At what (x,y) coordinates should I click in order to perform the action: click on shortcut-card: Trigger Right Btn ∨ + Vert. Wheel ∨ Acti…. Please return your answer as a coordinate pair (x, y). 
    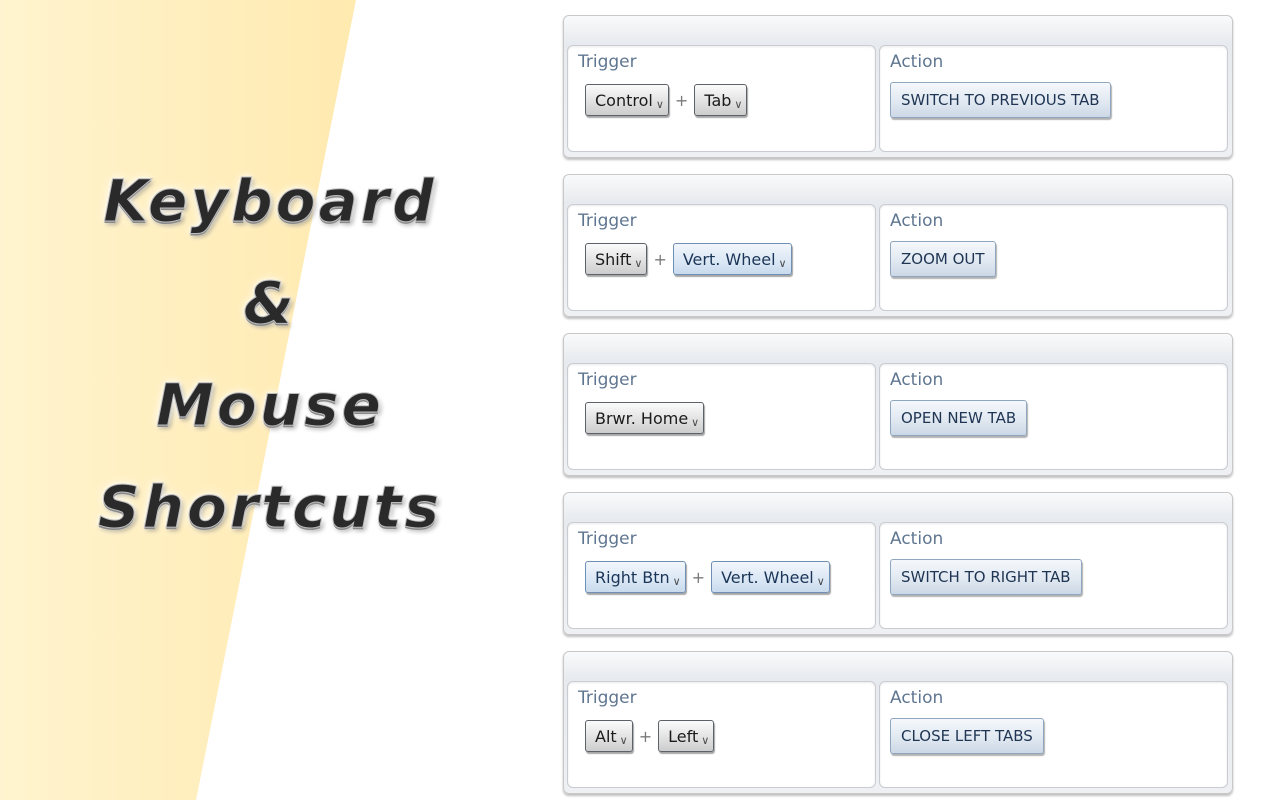
    Looking at the image, I should click on (898, 563).